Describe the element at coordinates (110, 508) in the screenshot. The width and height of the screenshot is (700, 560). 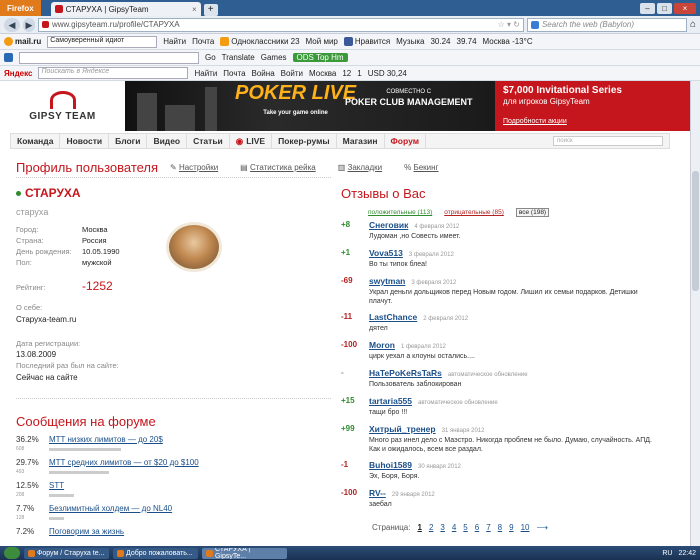
I see `forum-link: Безлимитный холдем — до NL40` at that location.